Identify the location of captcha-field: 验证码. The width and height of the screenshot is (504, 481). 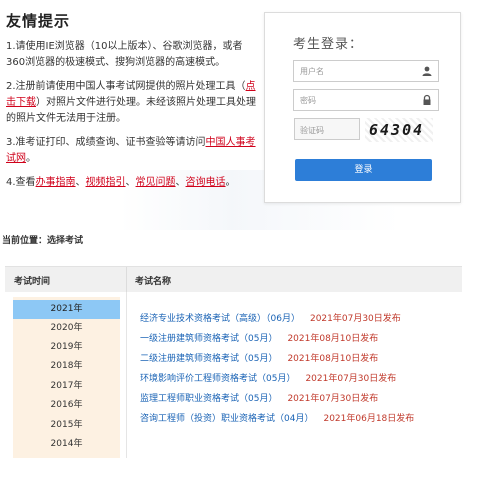
(327, 129).